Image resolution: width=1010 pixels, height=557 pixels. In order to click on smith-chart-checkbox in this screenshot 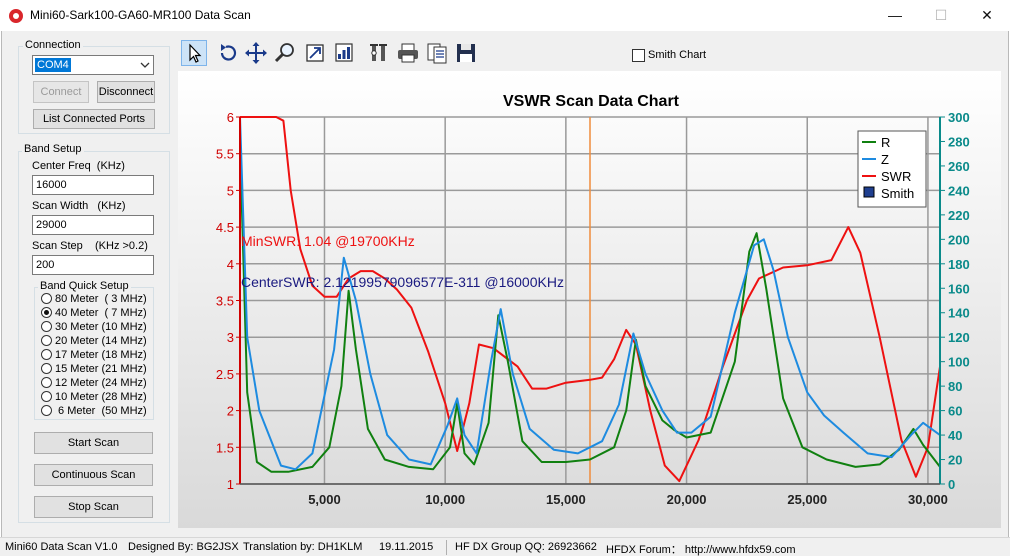, I will do `click(638, 55)`.